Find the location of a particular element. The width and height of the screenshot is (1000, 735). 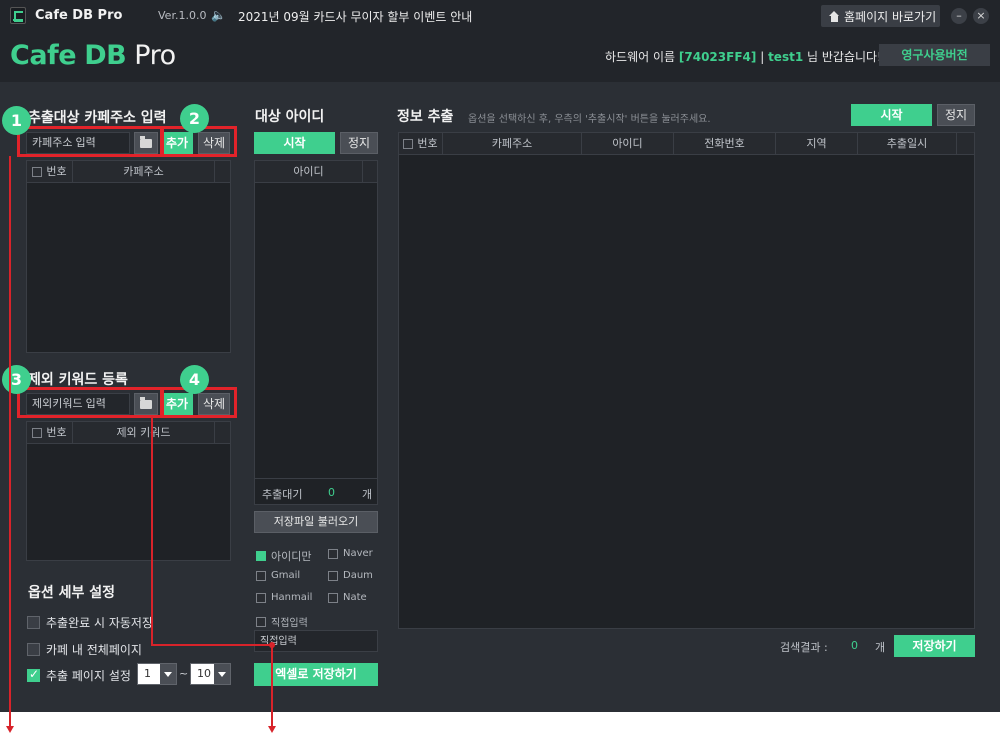

result-col-cafe-url: 카페주소 is located at coordinates (512, 144).